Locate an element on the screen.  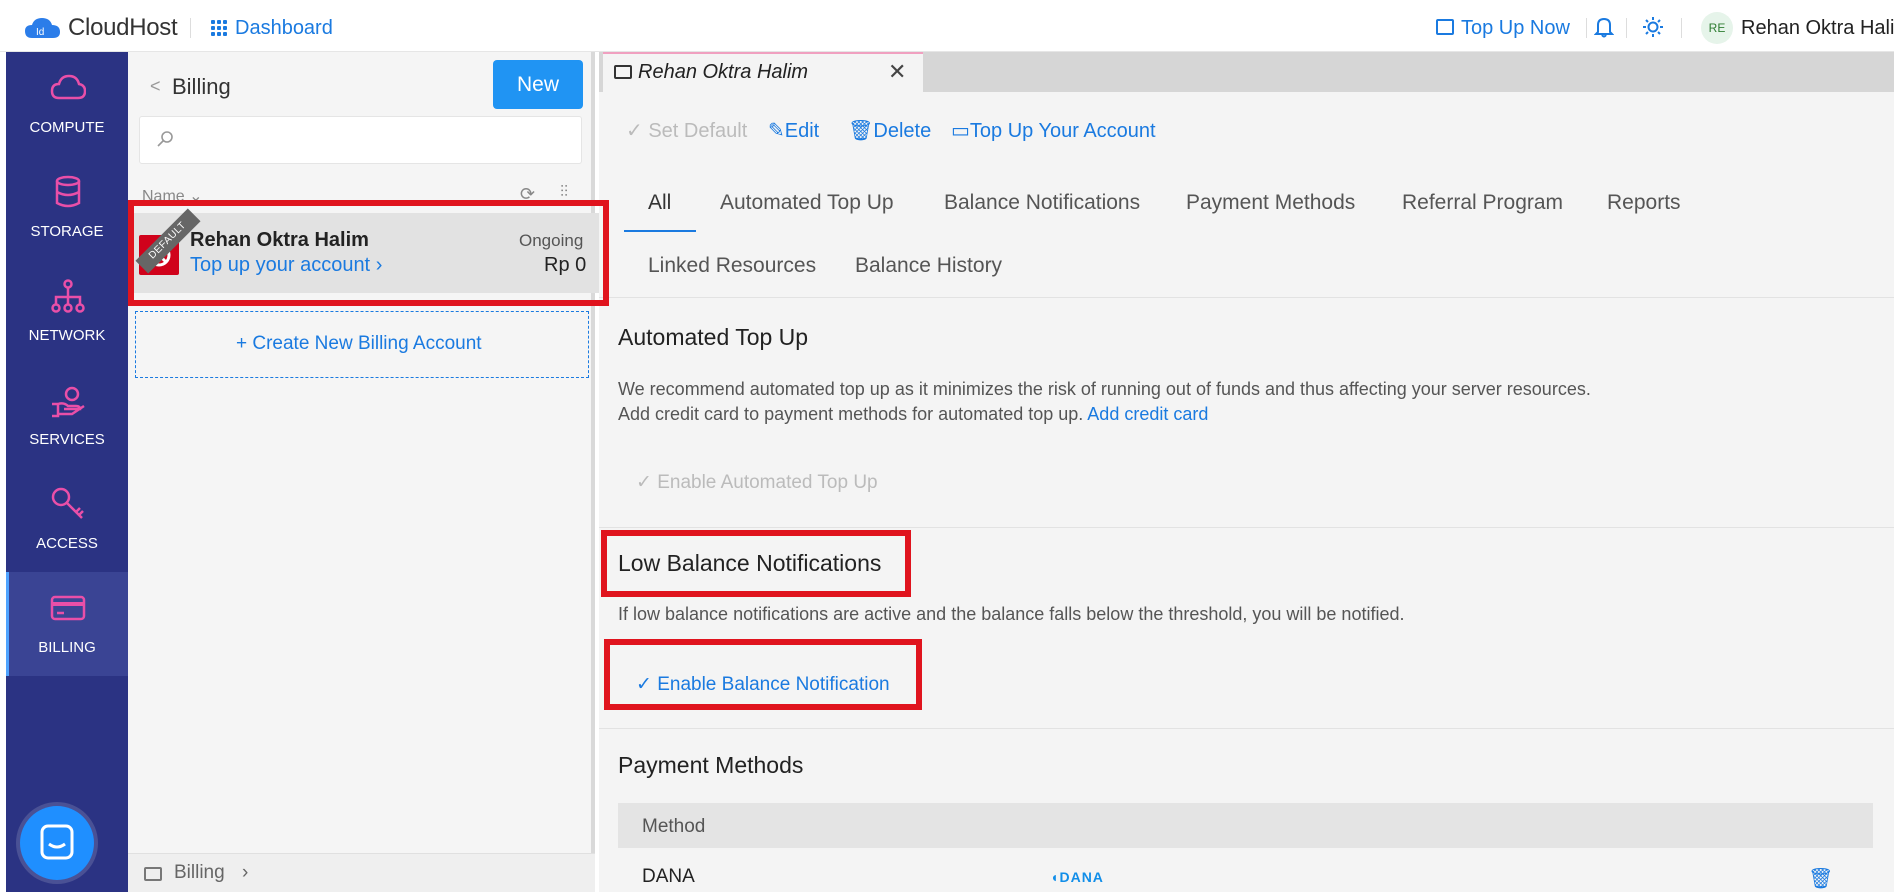
network-icon is located at coordinates (68, 296).